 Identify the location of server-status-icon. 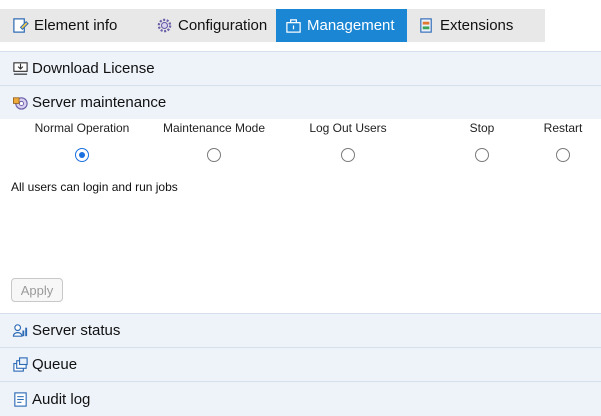
(20, 331).